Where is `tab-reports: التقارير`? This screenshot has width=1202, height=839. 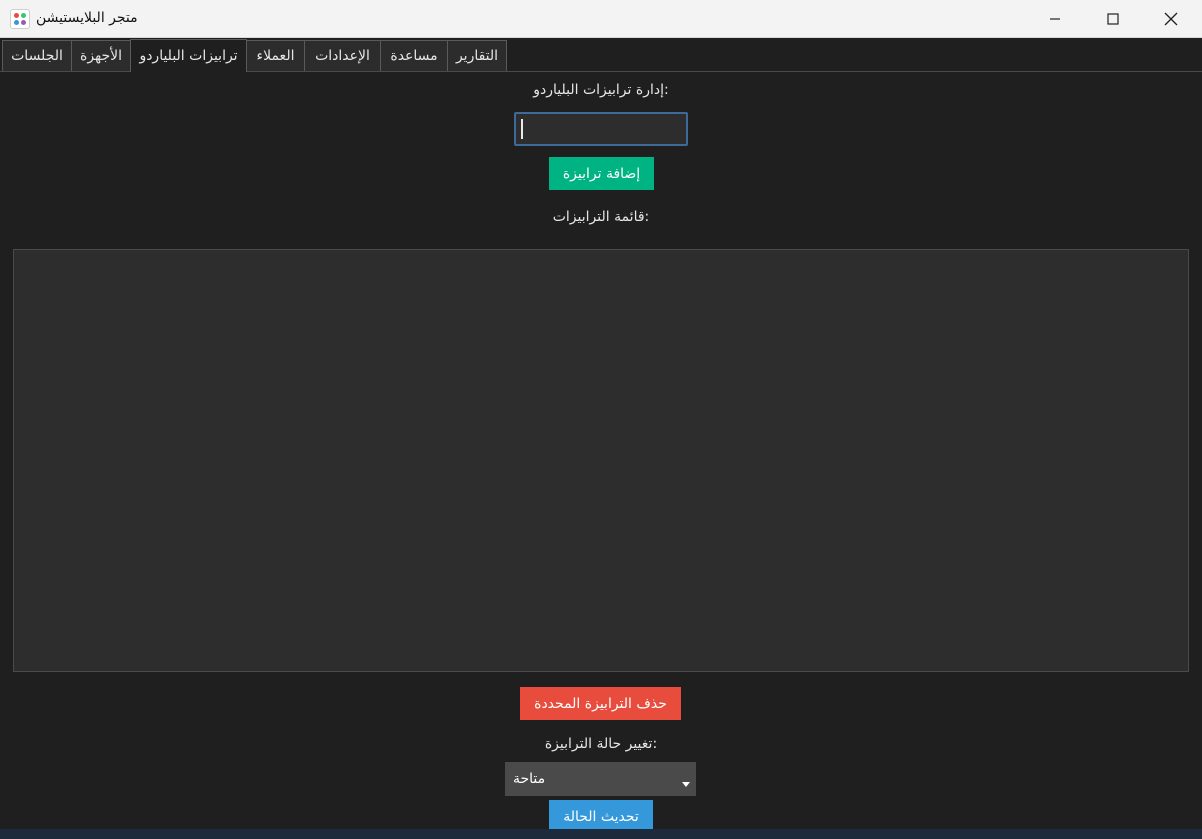 tab-reports: التقارير is located at coordinates (477, 55).